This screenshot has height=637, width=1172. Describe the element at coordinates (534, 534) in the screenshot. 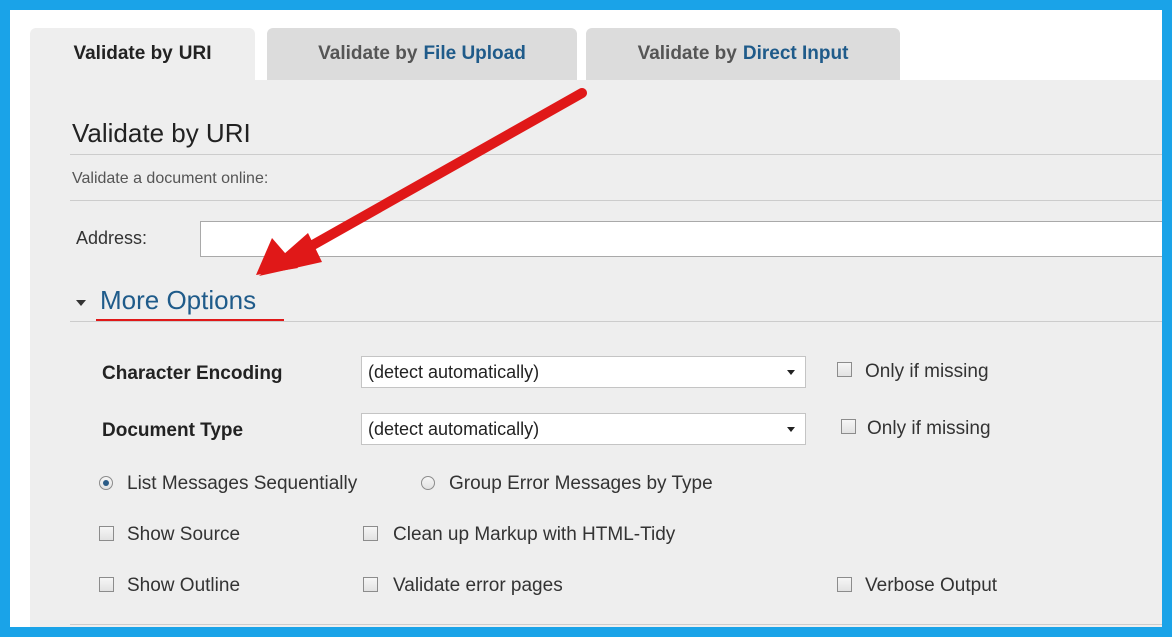

I see `cleanup-markup-label: Clean up Markup with HTML-Tidy` at that location.